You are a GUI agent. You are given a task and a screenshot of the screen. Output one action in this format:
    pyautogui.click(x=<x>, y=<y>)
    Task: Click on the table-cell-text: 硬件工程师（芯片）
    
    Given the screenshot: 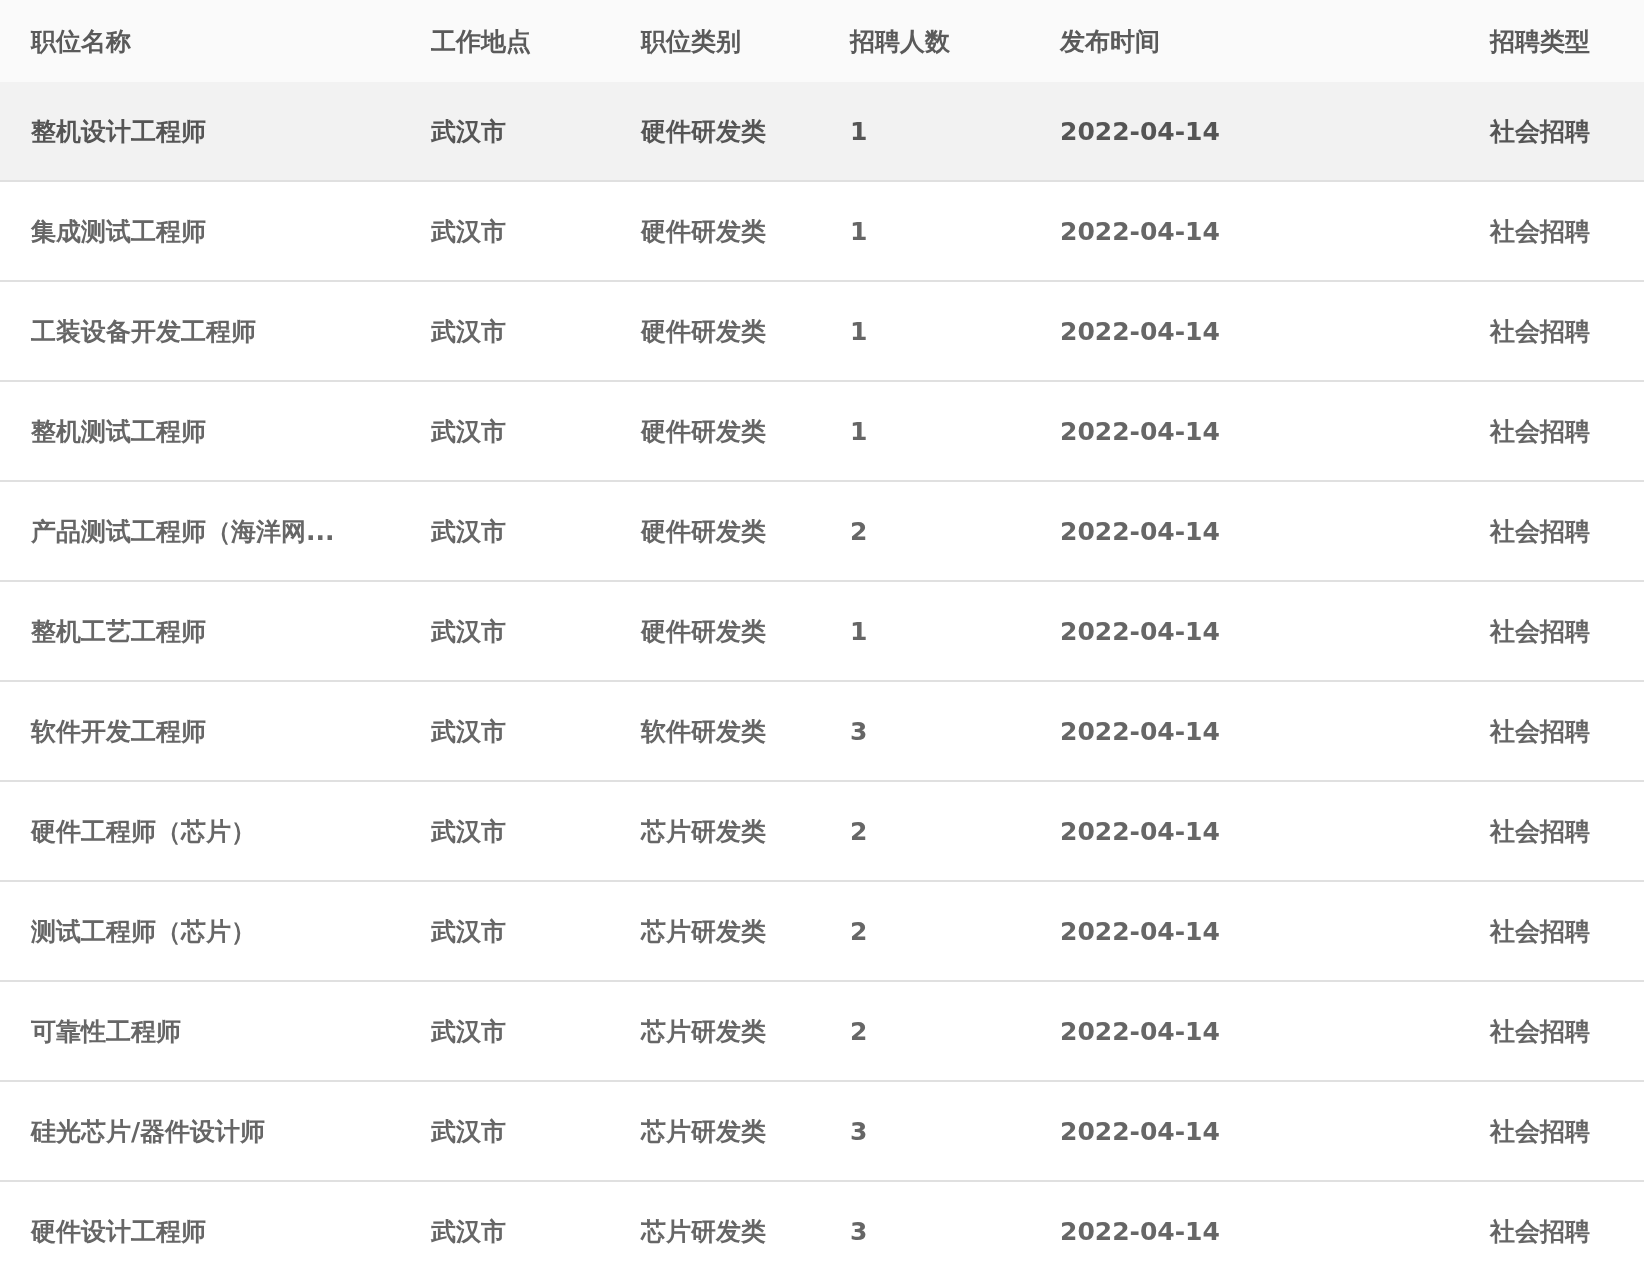 What is the action you would take?
    pyautogui.click(x=144, y=831)
    